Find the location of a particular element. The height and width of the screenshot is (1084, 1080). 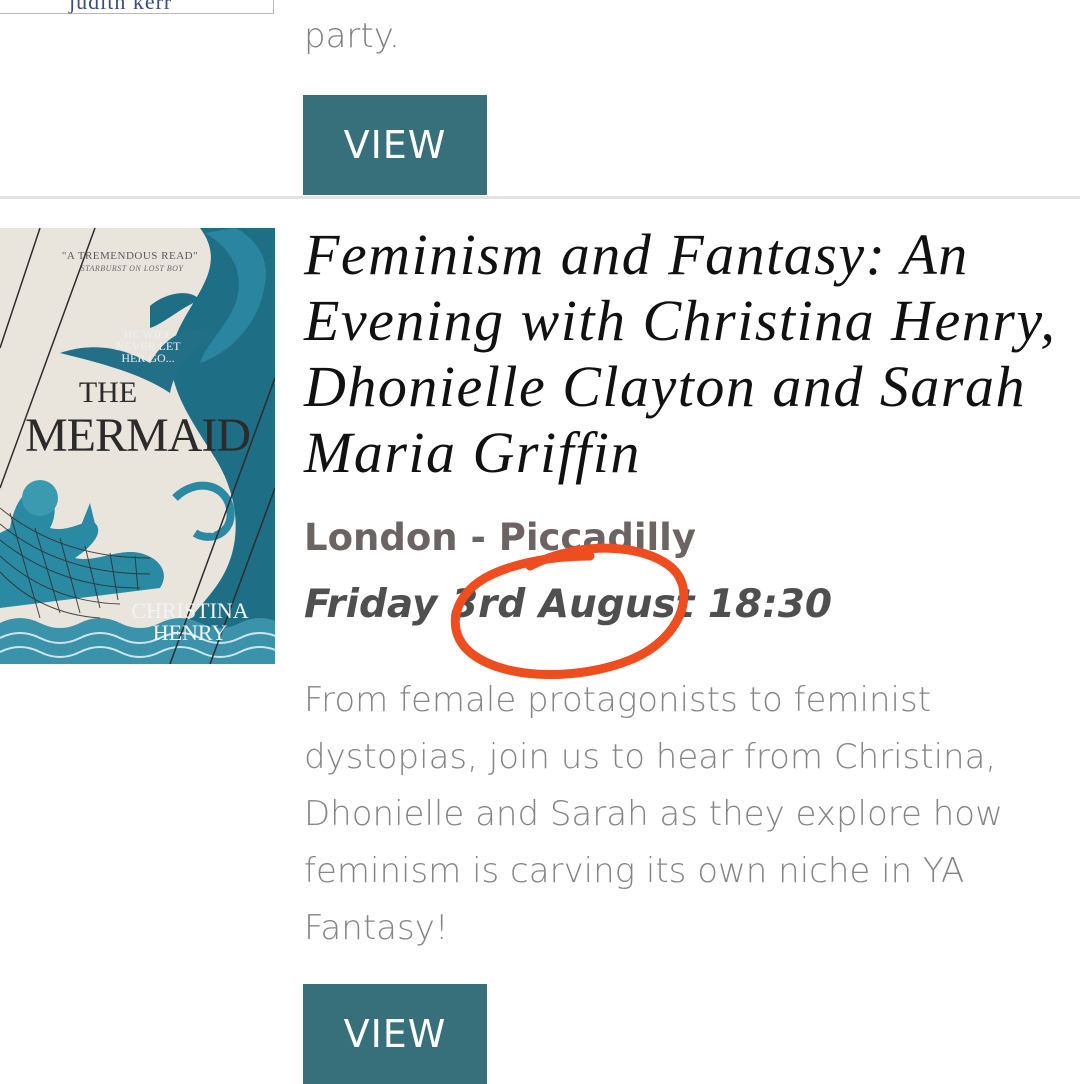

event-location: London - Piccadilly is located at coordinates (500, 537).